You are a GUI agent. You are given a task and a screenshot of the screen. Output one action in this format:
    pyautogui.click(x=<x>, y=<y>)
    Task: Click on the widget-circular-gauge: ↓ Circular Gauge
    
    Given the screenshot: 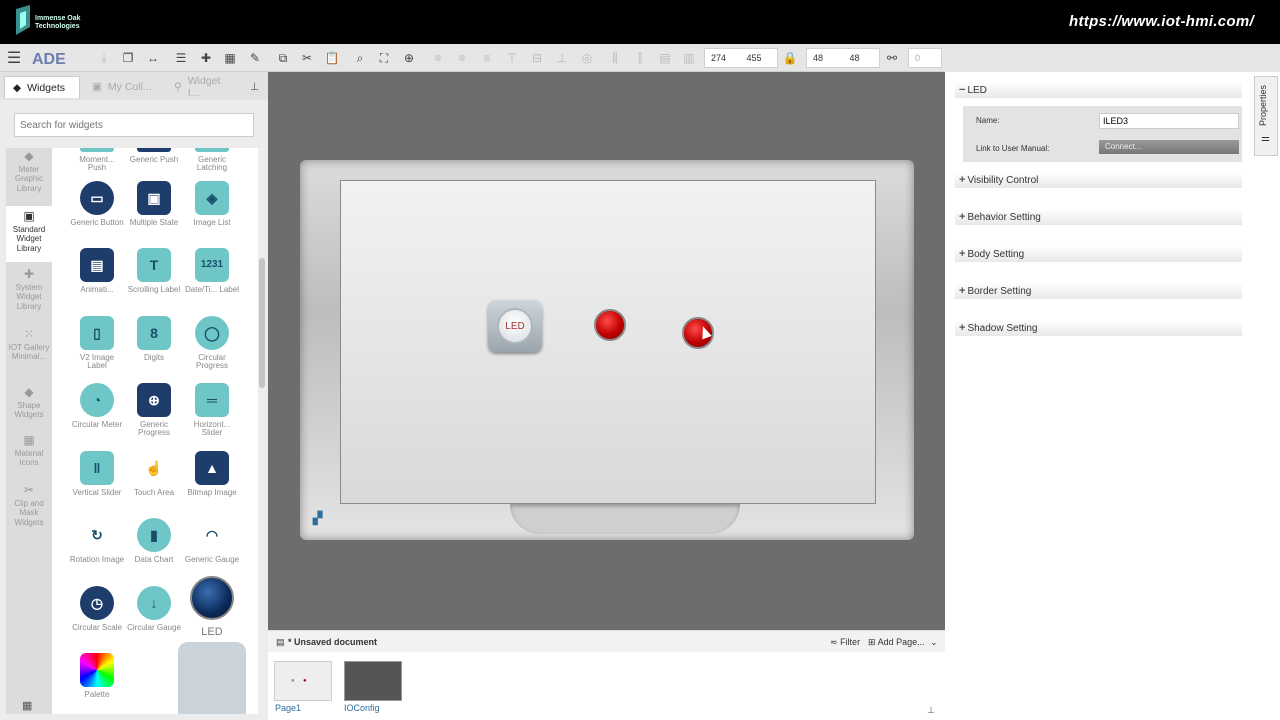 What is the action you would take?
    pyautogui.click(x=154, y=609)
    